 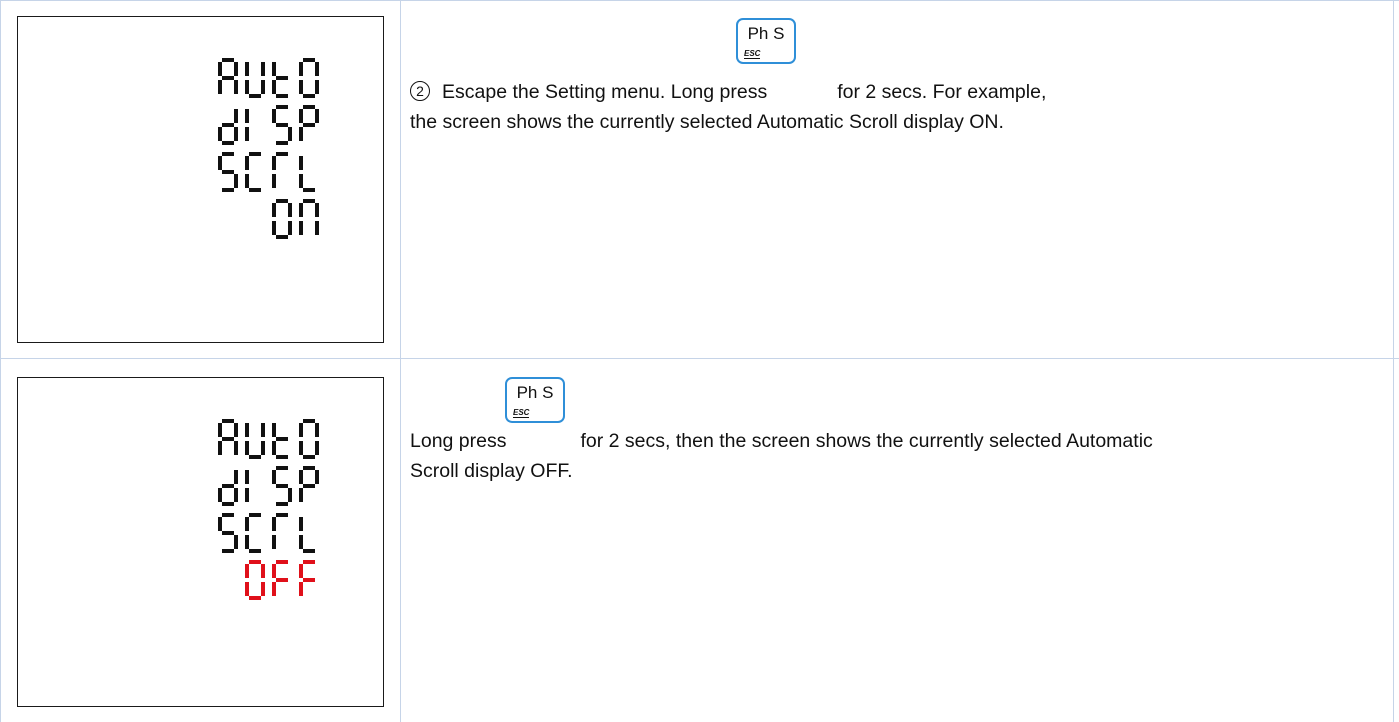 I want to click on lcd-display-auto-scroll-off, so click(x=200, y=542).